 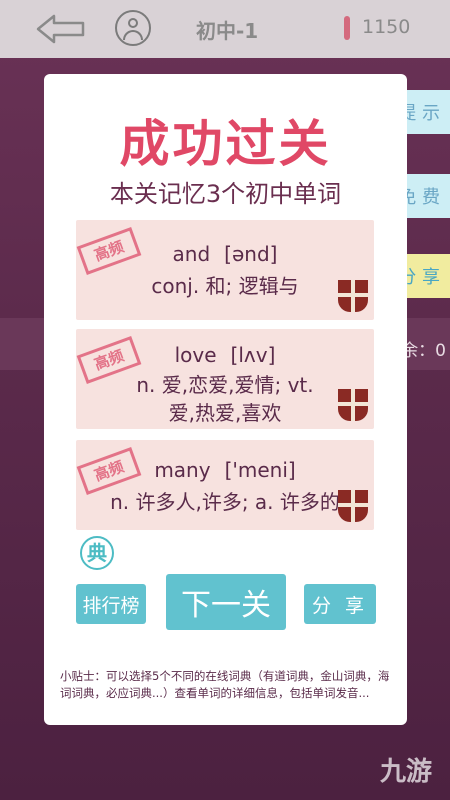 What do you see at coordinates (225, 355) in the screenshot?
I see `word-line: love [lʌv]` at bounding box center [225, 355].